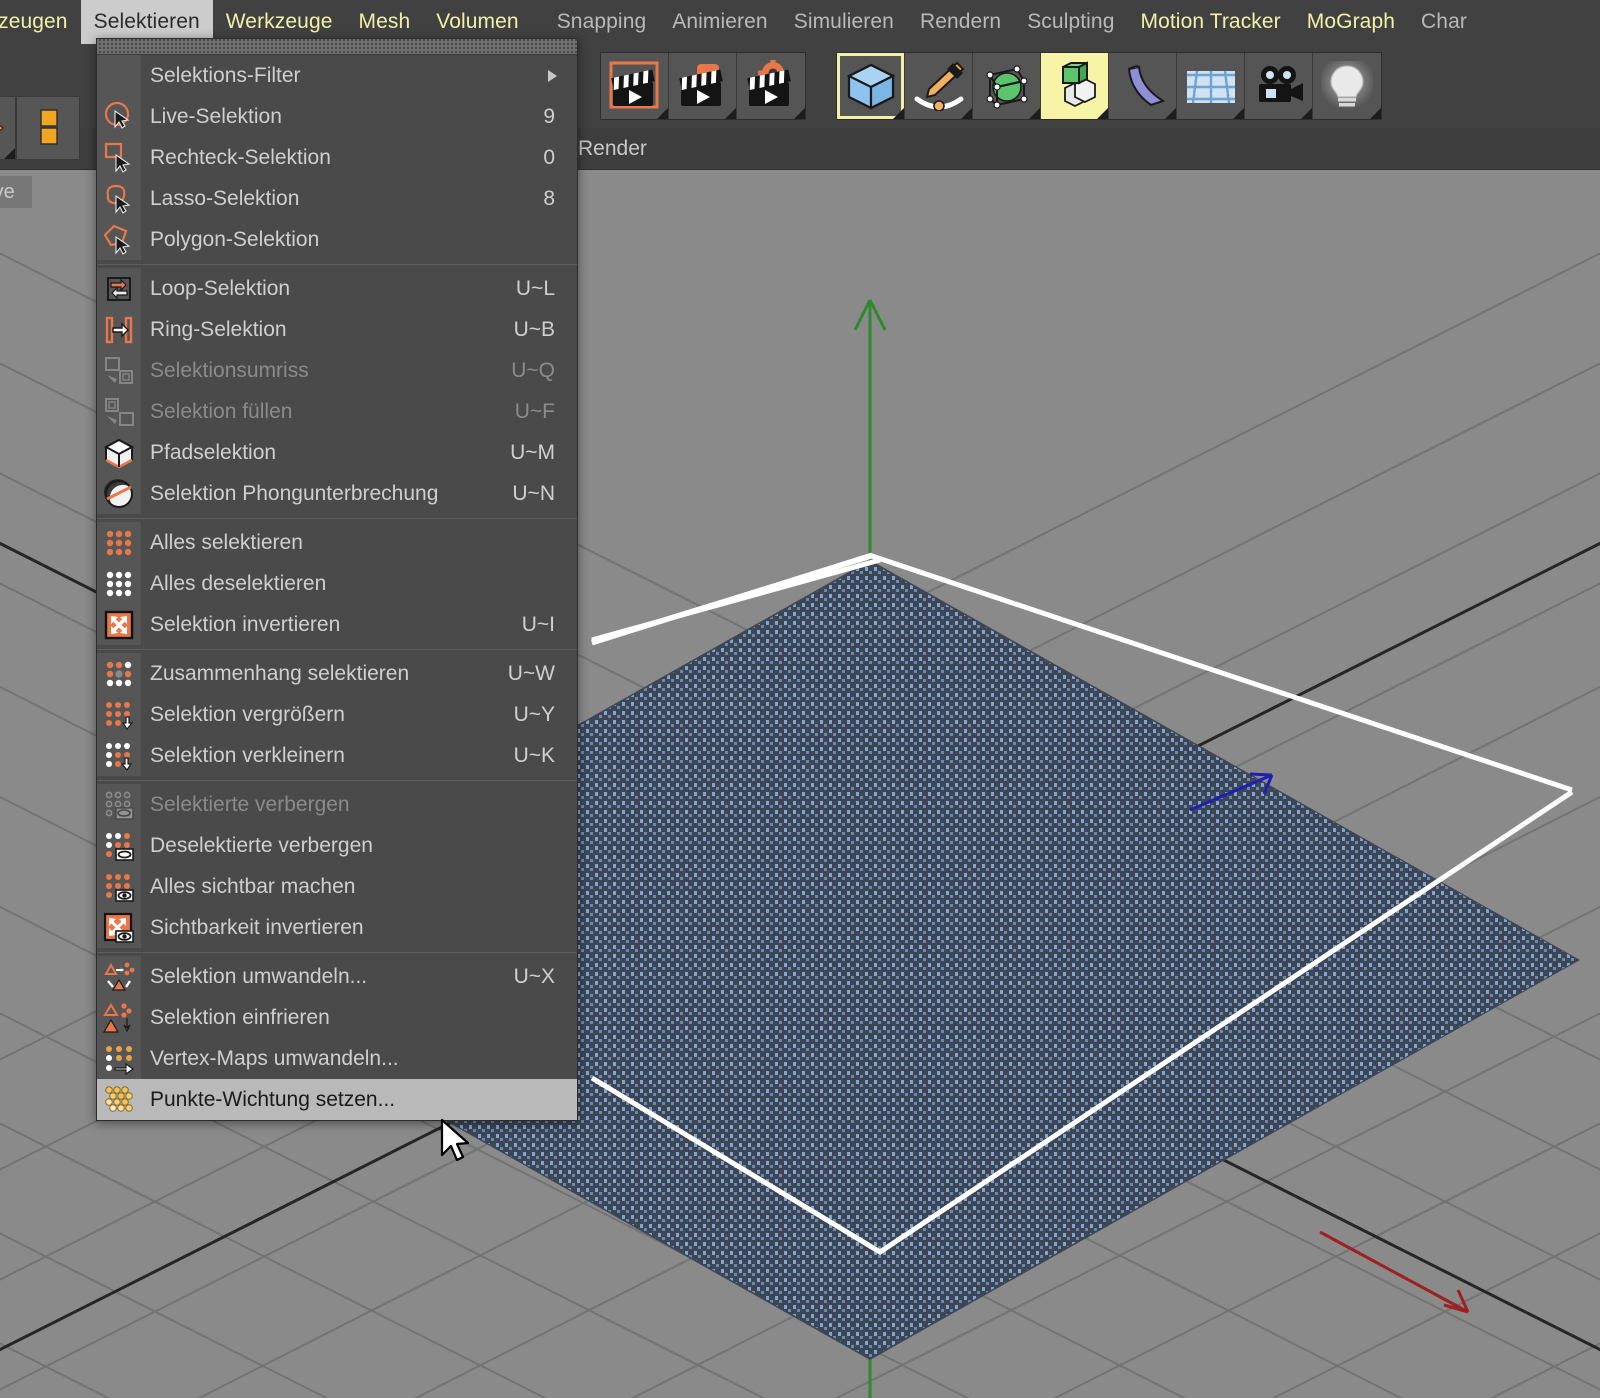 This screenshot has width=1600, height=1398. I want to click on menu-item-shortcut: U~L, so click(535, 288).